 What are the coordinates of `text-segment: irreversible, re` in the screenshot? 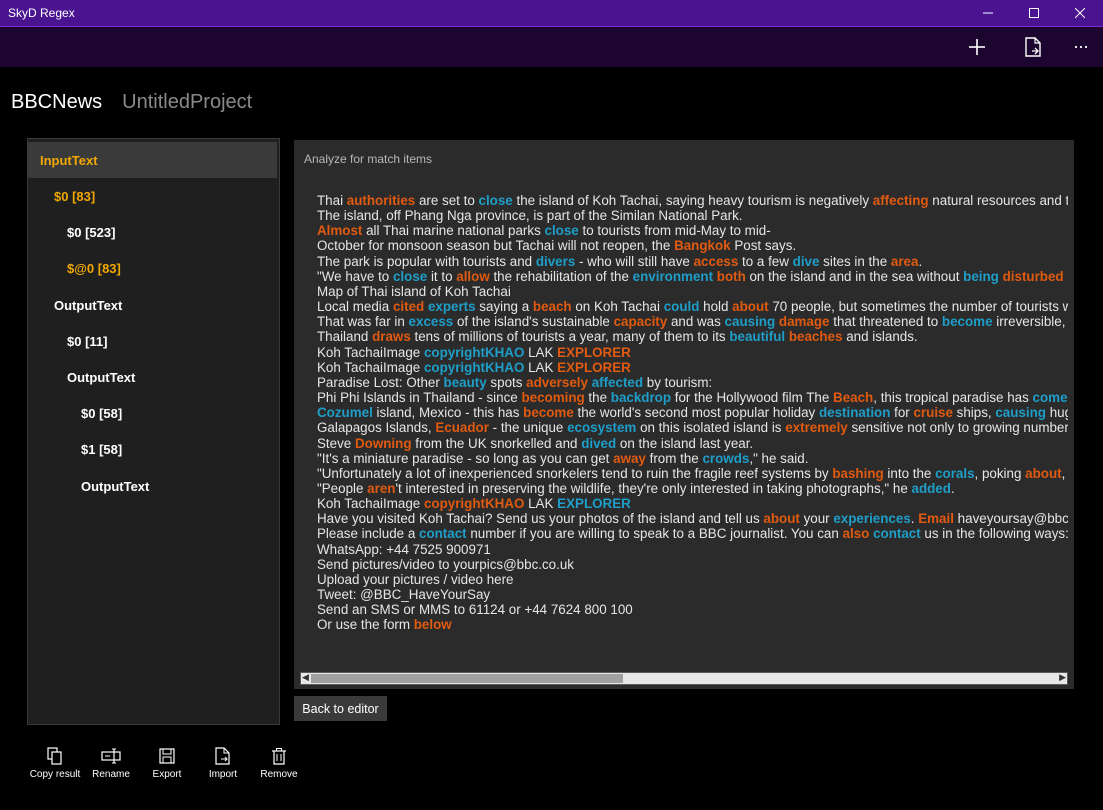 It's located at (1031, 322).